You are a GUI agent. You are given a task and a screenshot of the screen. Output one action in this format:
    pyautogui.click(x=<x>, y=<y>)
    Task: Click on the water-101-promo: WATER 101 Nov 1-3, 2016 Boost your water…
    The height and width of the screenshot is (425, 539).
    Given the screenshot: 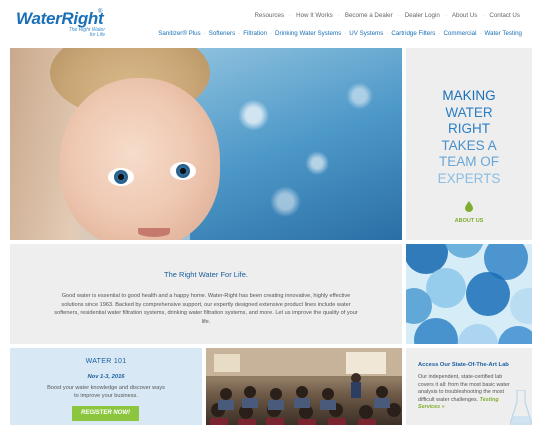 What is the action you would take?
    pyautogui.click(x=106, y=386)
    